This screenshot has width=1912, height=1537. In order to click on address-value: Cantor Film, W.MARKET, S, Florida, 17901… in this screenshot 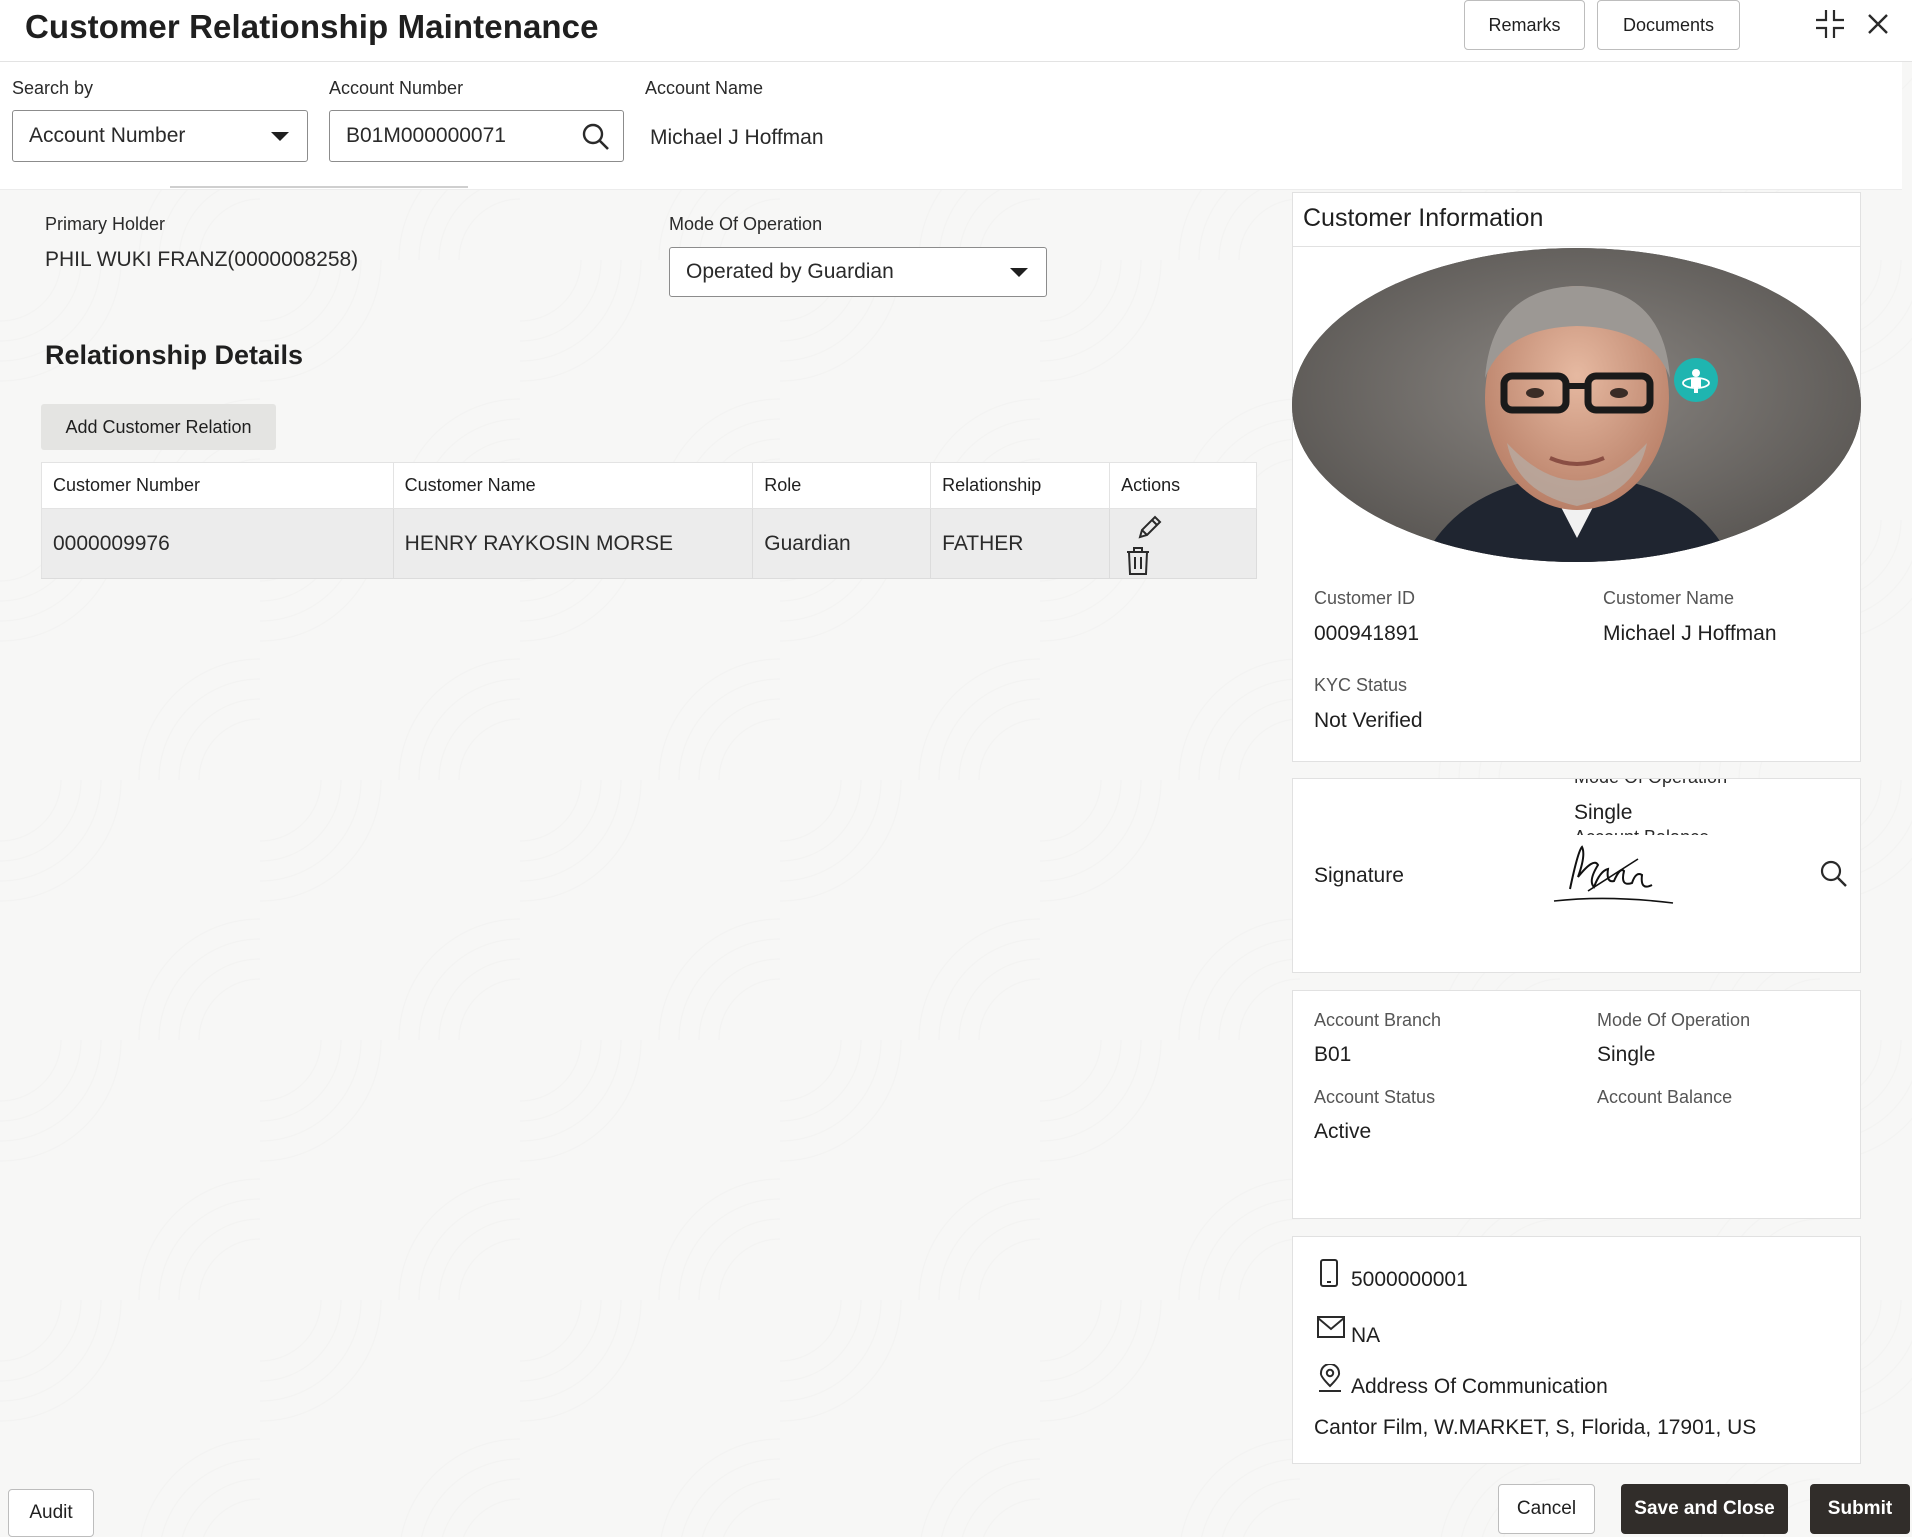, I will do `click(1535, 1427)`.